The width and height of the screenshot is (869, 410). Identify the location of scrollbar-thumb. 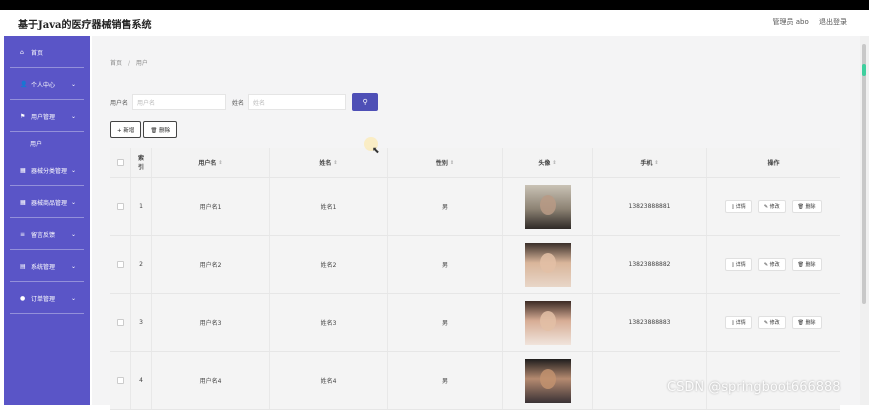
(864, 174).